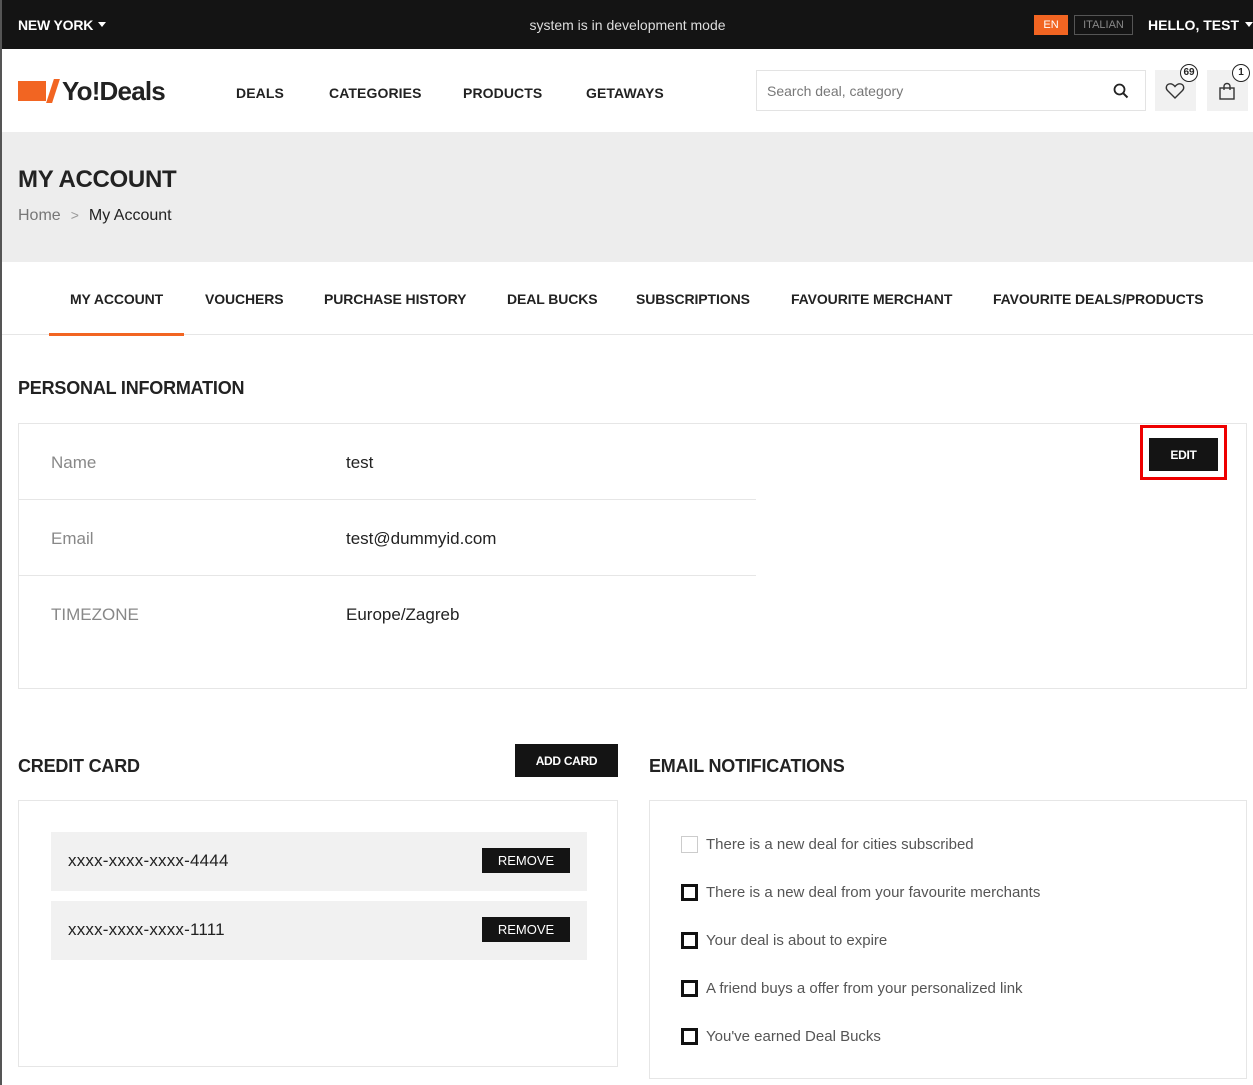 Image resolution: width=1253 pixels, height=1085 pixels. What do you see at coordinates (1051, 25) in the screenshot?
I see `lang-en-button: EN` at bounding box center [1051, 25].